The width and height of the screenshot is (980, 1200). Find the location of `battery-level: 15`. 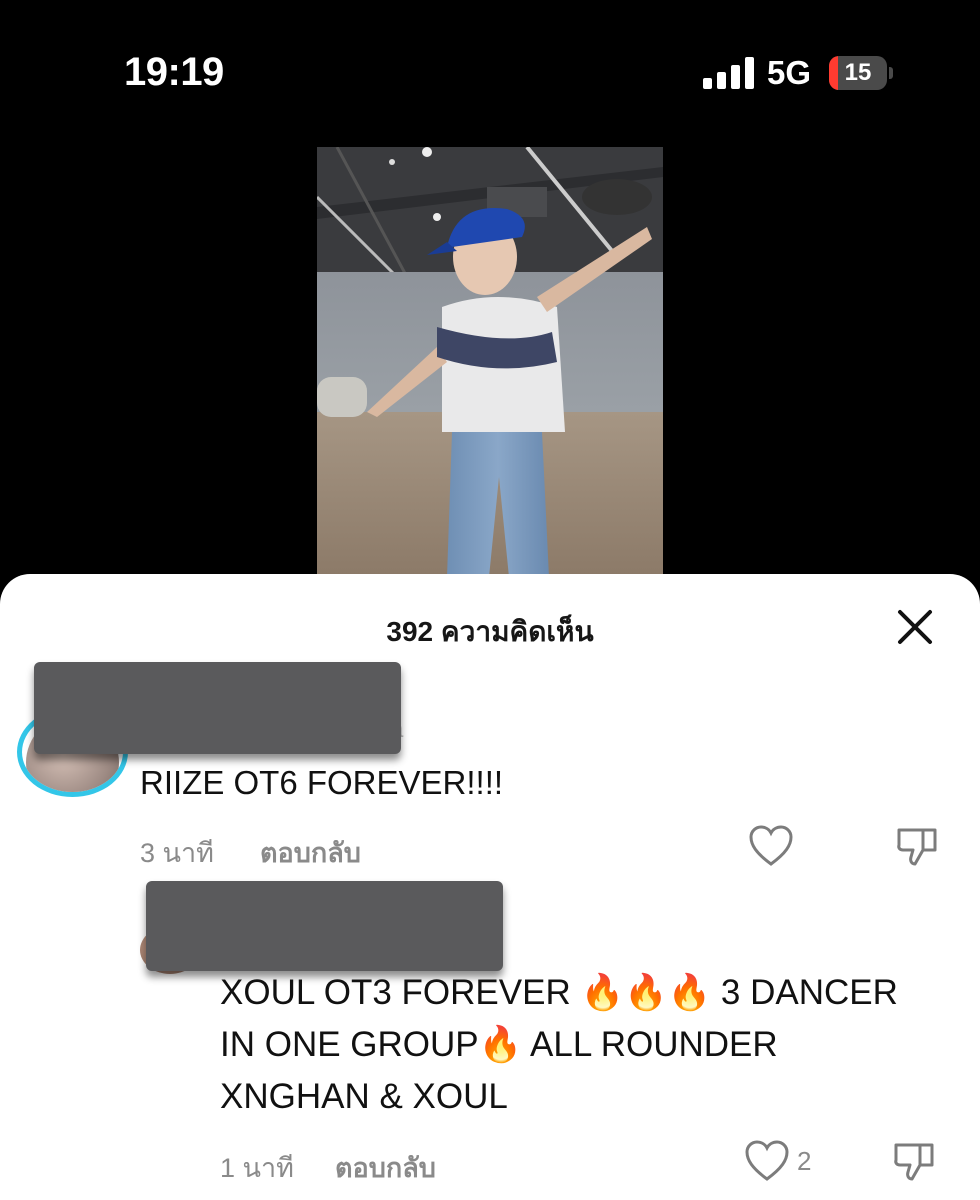

battery-level: 15 is located at coordinates (858, 72).